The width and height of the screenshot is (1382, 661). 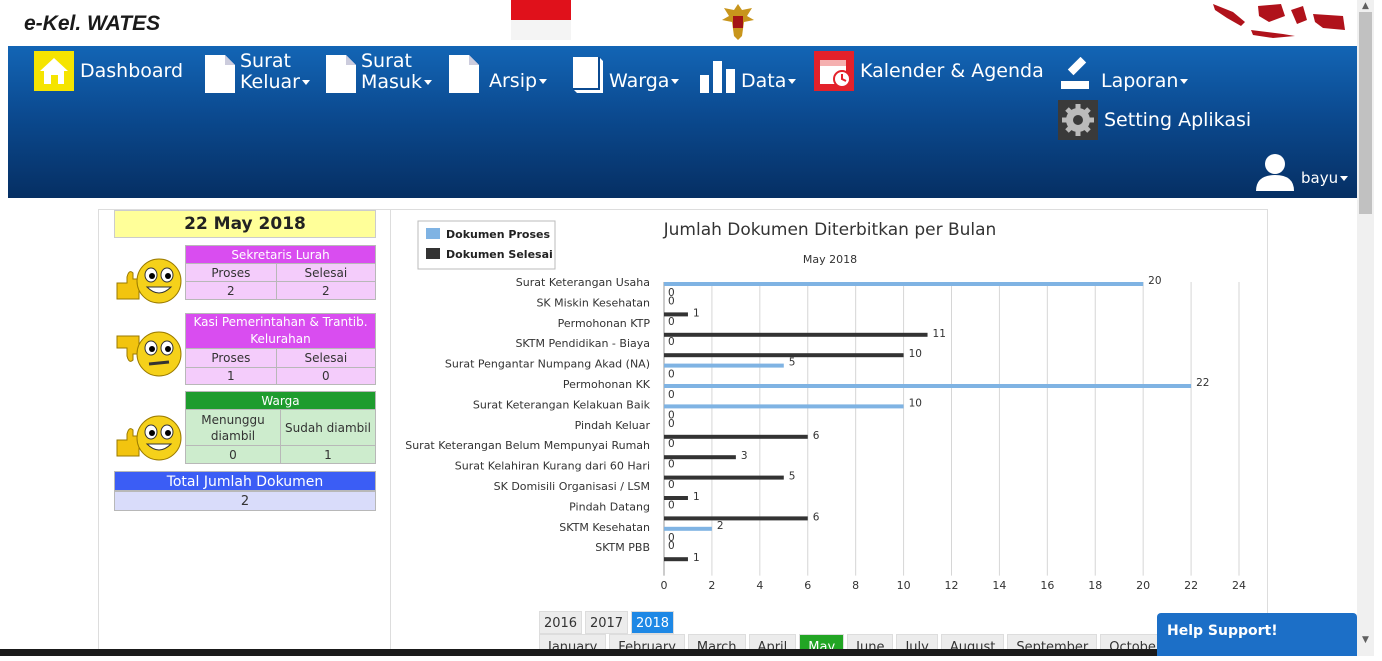 What do you see at coordinates (1154, 281) in the screenshot?
I see `data-label: 20` at bounding box center [1154, 281].